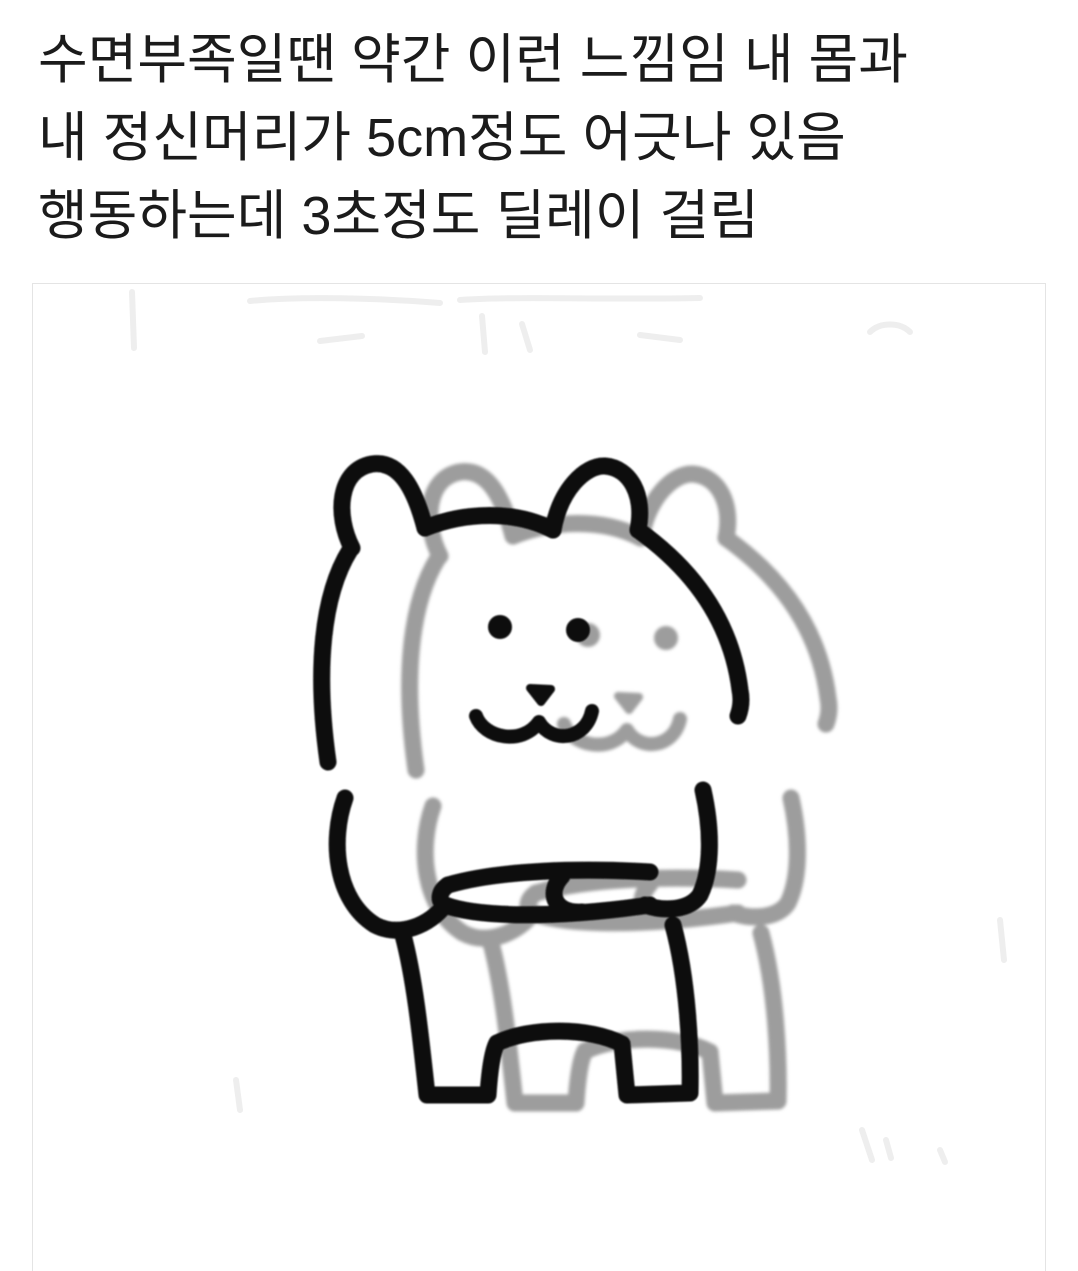 Image resolution: width=1078 pixels, height=1271 pixels. I want to click on post-text-line-1: 수면부족일땐 약간 이런 느낌임 내 몸과, so click(473, 60).